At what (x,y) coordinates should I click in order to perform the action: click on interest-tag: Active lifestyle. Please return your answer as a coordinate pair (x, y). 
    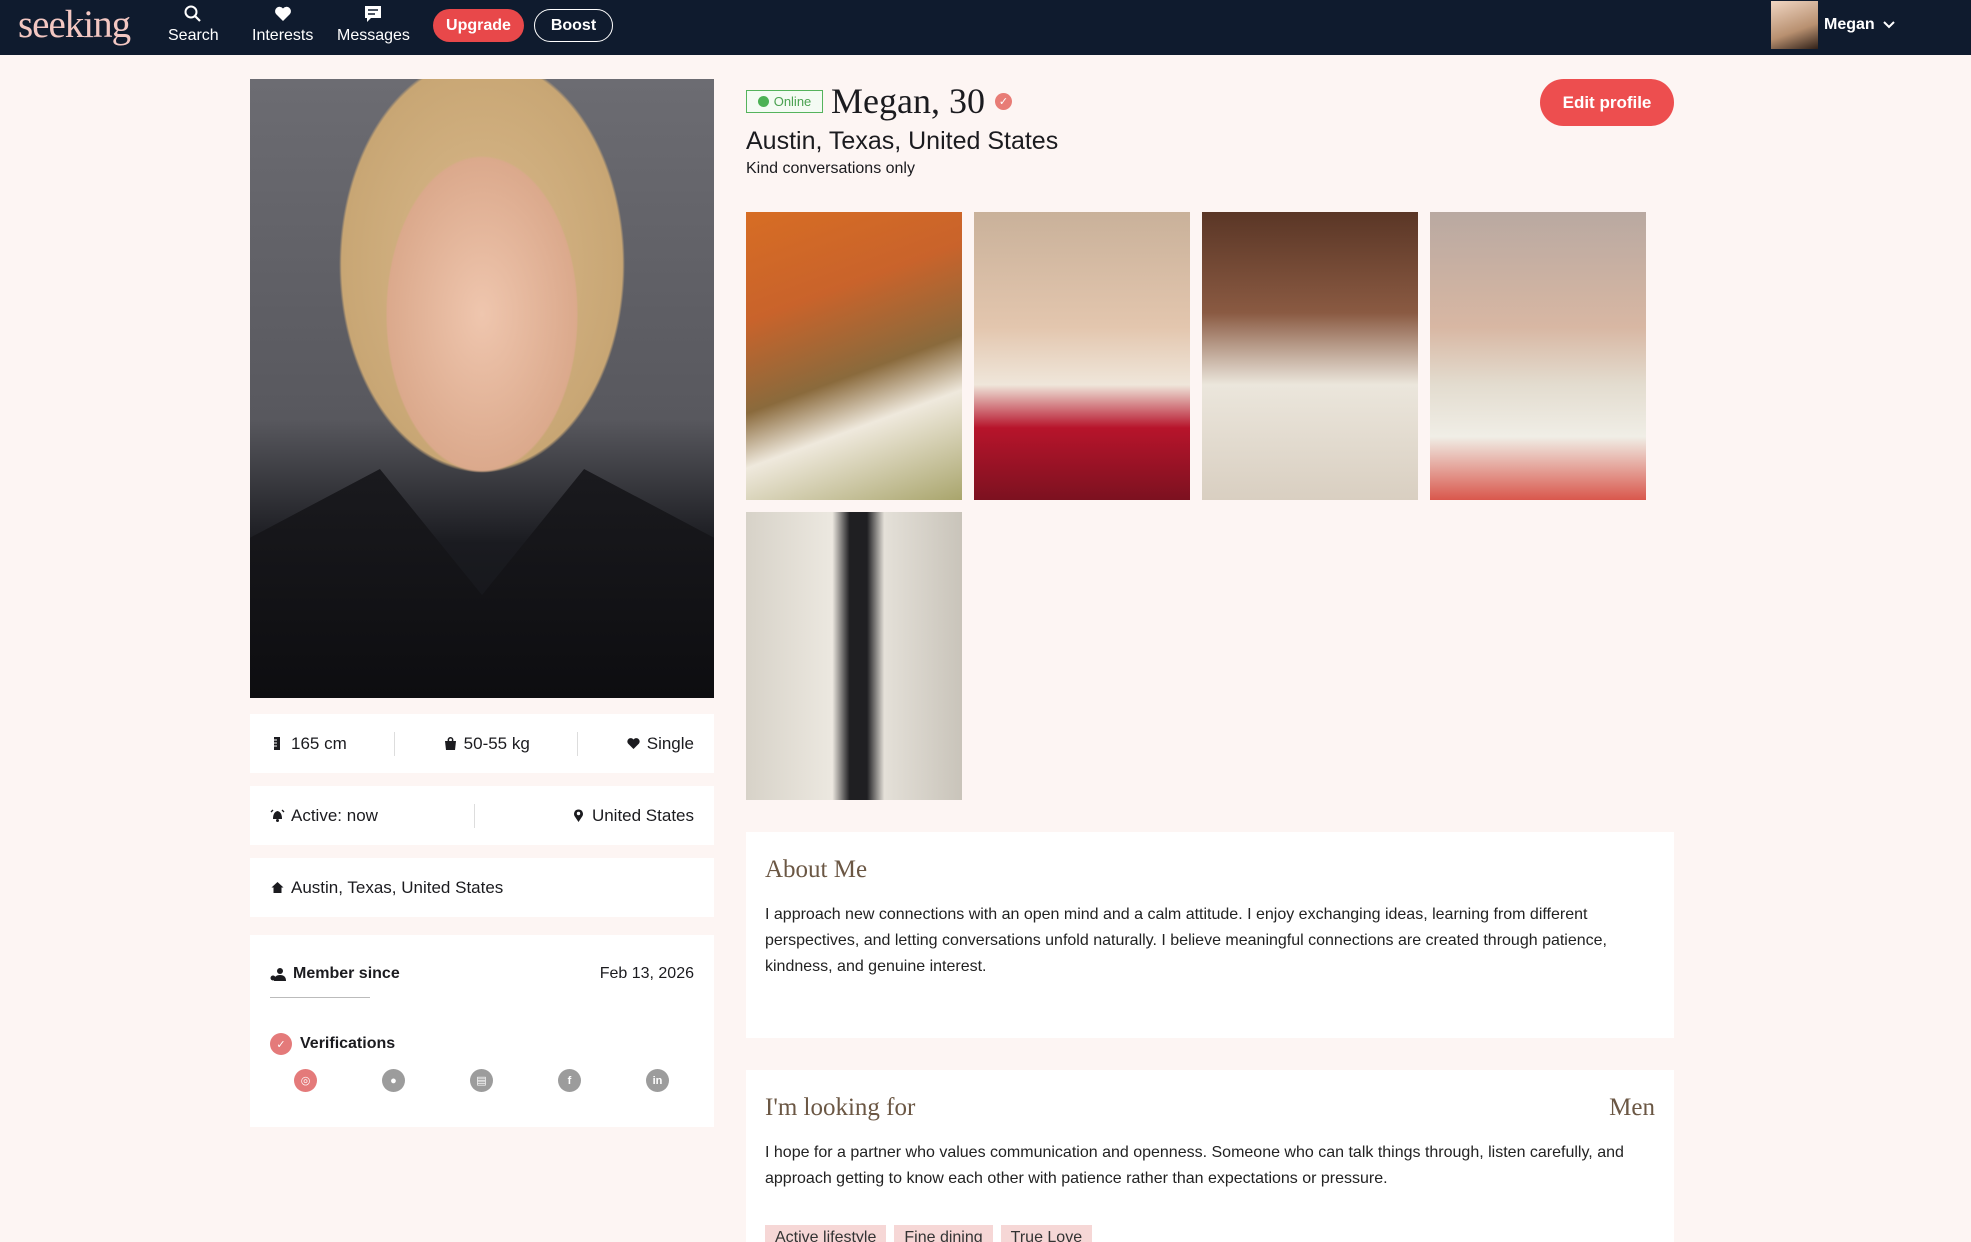
    Looking at the image, I should click on (826, 1233).